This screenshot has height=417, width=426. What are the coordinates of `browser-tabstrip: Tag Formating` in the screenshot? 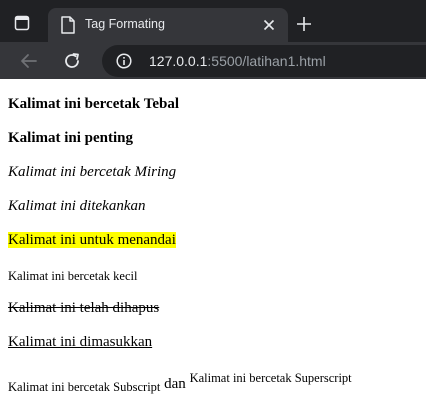 It's located at (213, 21).